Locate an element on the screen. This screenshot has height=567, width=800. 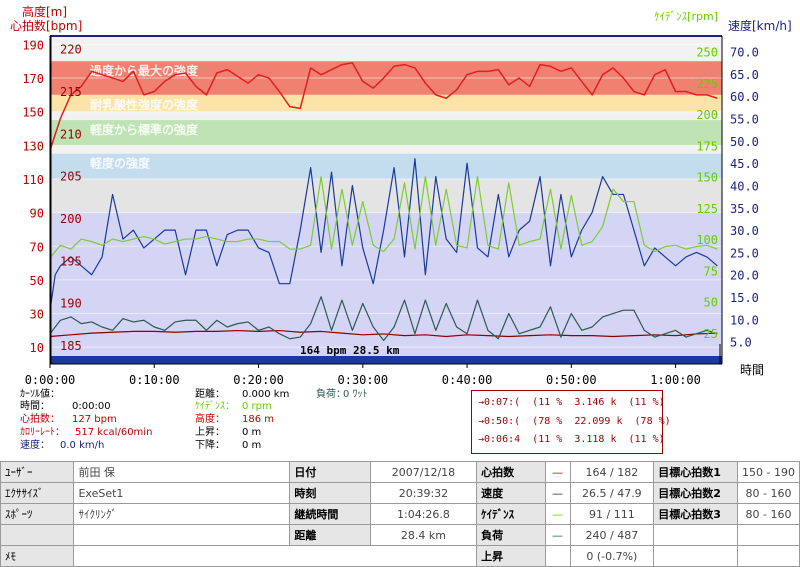
cadence-tick-label: 50 is located at coordinates (711, 303).